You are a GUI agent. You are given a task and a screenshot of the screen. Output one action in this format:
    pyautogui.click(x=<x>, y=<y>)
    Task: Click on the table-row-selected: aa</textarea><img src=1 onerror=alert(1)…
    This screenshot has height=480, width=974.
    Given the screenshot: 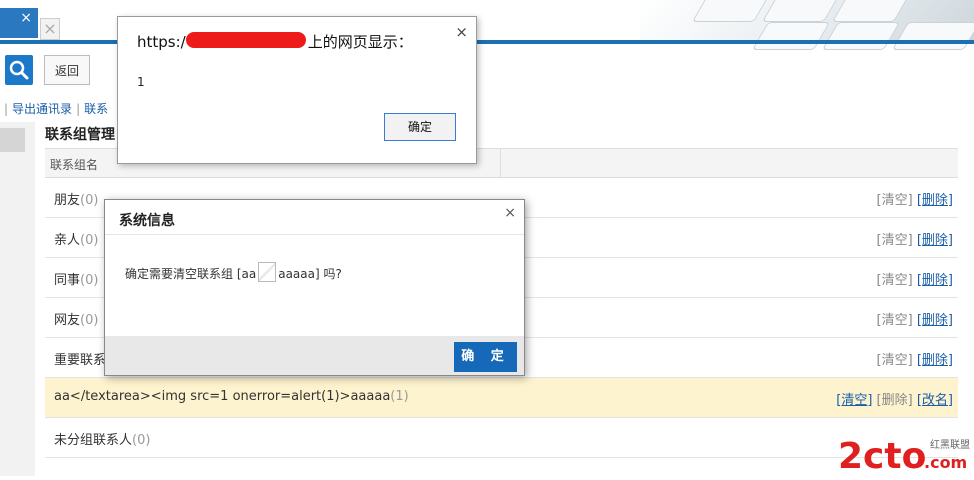 What is the action you would take?
    pyautogui.click(x=501, y=398)
    